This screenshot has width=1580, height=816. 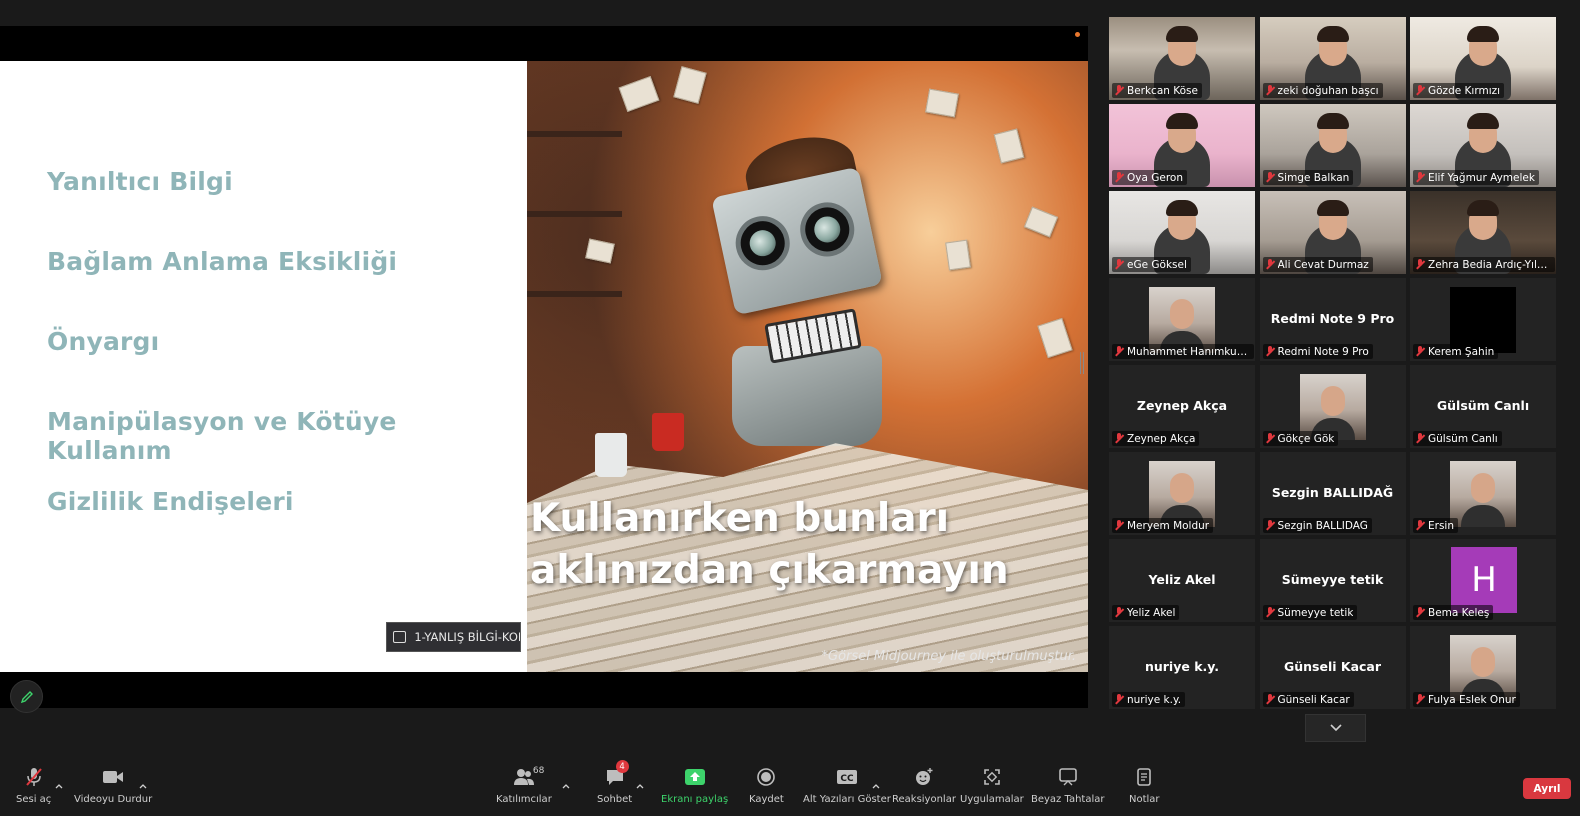 I want to click on participant-name: Bema Keleş, so click(x=1459, y=612).